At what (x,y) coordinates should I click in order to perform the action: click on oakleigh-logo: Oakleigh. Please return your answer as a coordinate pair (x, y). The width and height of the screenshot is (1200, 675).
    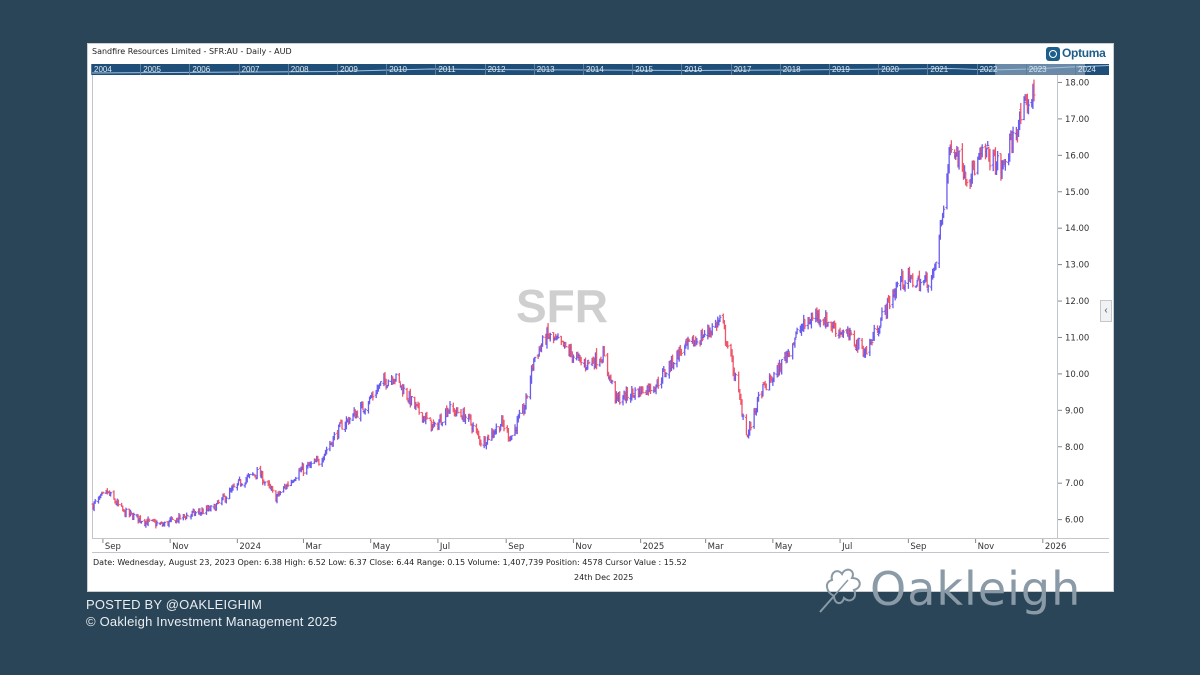
    Looking at the image, I should click on (952, 590).